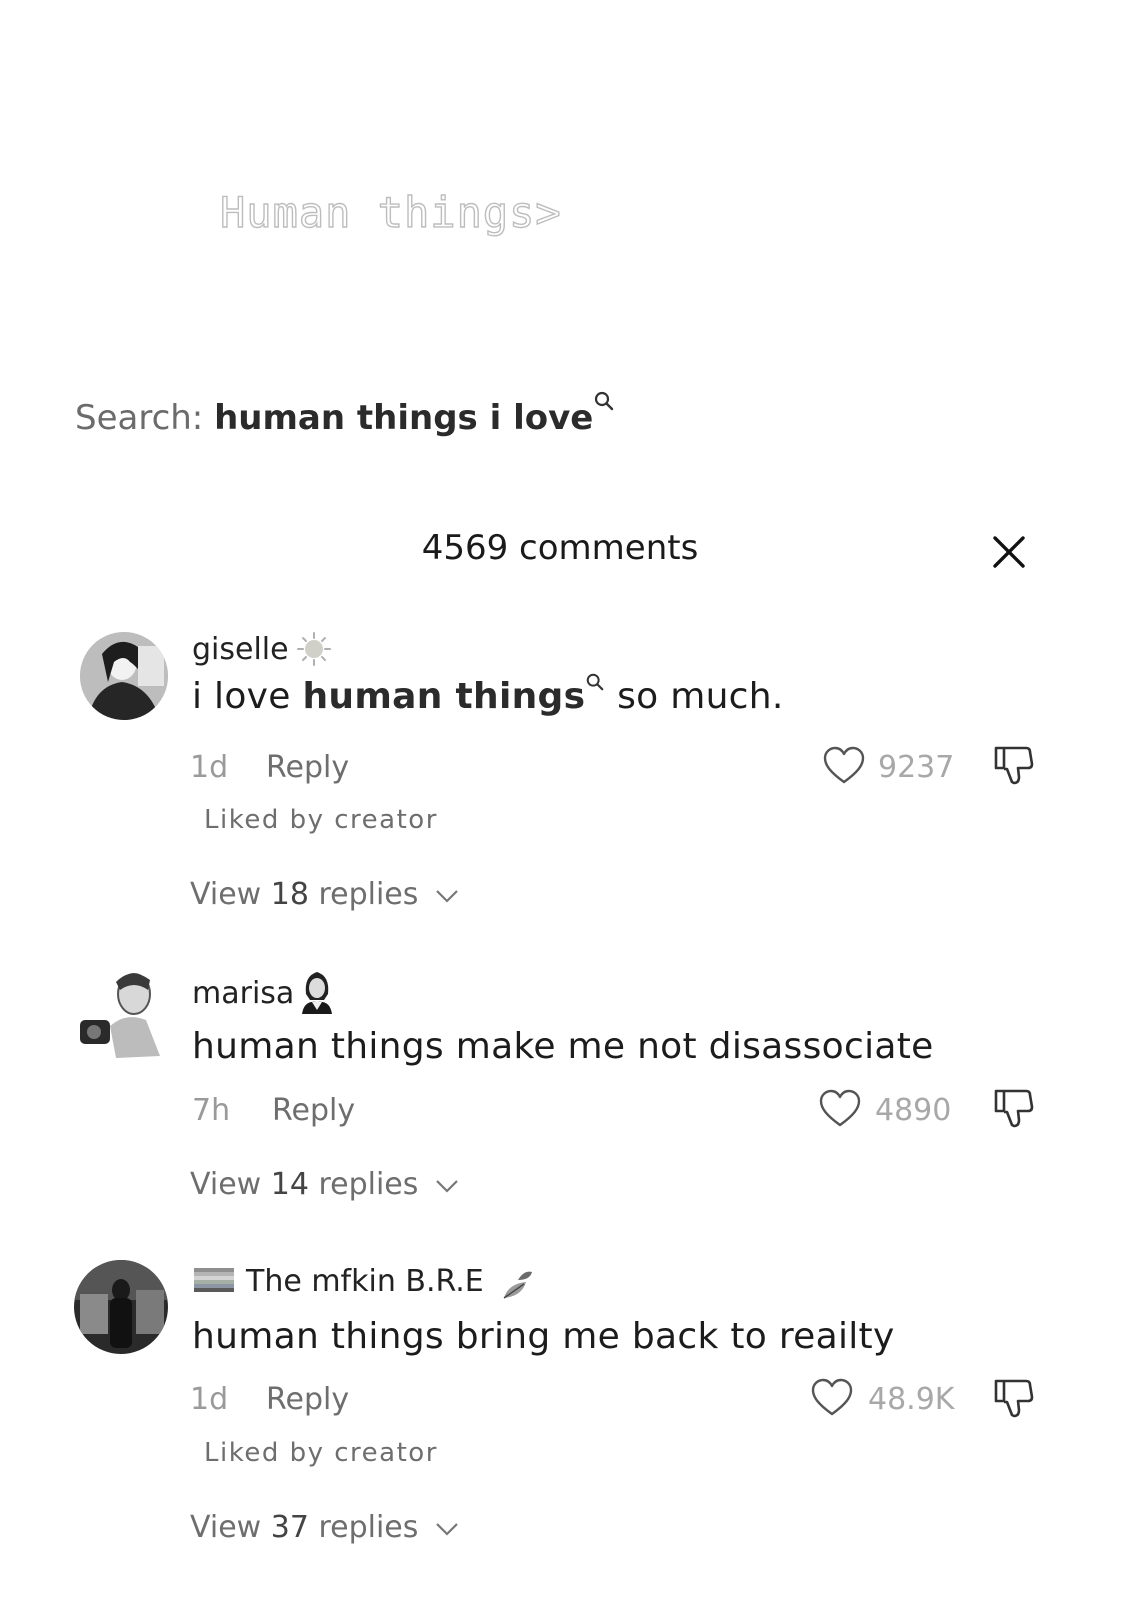  I want to click on comment-text-pre: i love, so click(247, 696).